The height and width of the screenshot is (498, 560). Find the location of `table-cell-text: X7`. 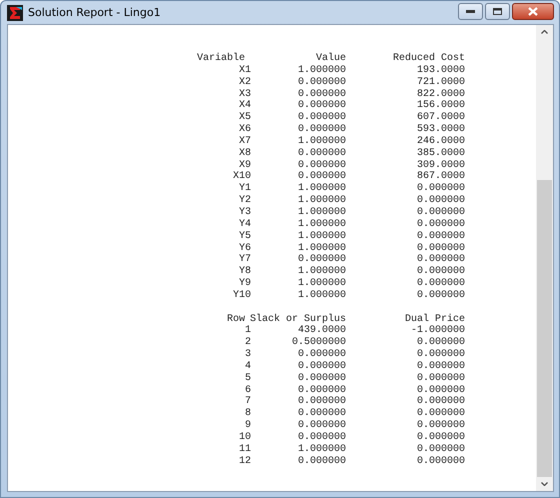

table-cell-text: X7 is located at coordinates (244, 142).